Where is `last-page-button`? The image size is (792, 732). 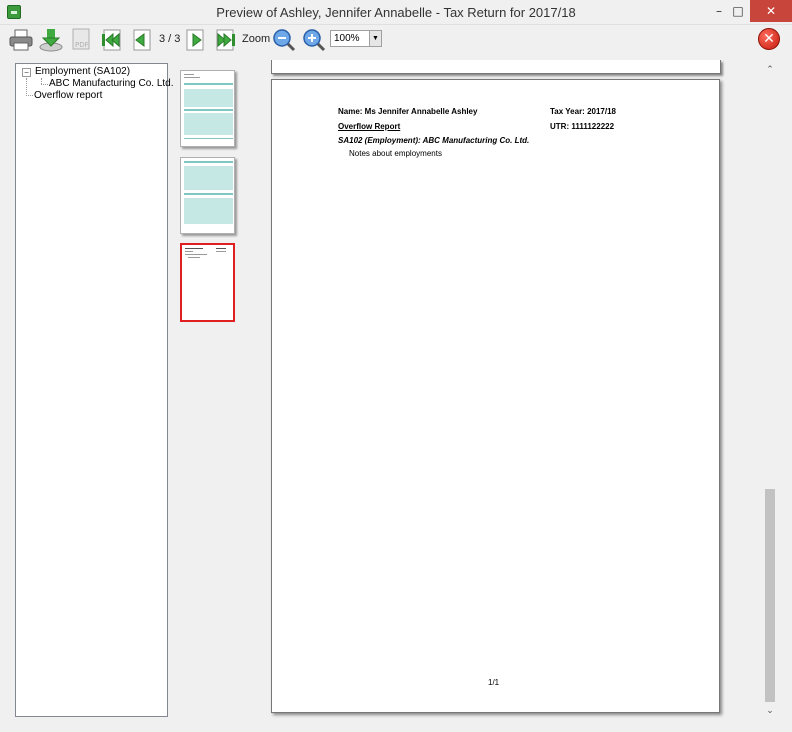 last-page-button is located at coordinates (226, 40).